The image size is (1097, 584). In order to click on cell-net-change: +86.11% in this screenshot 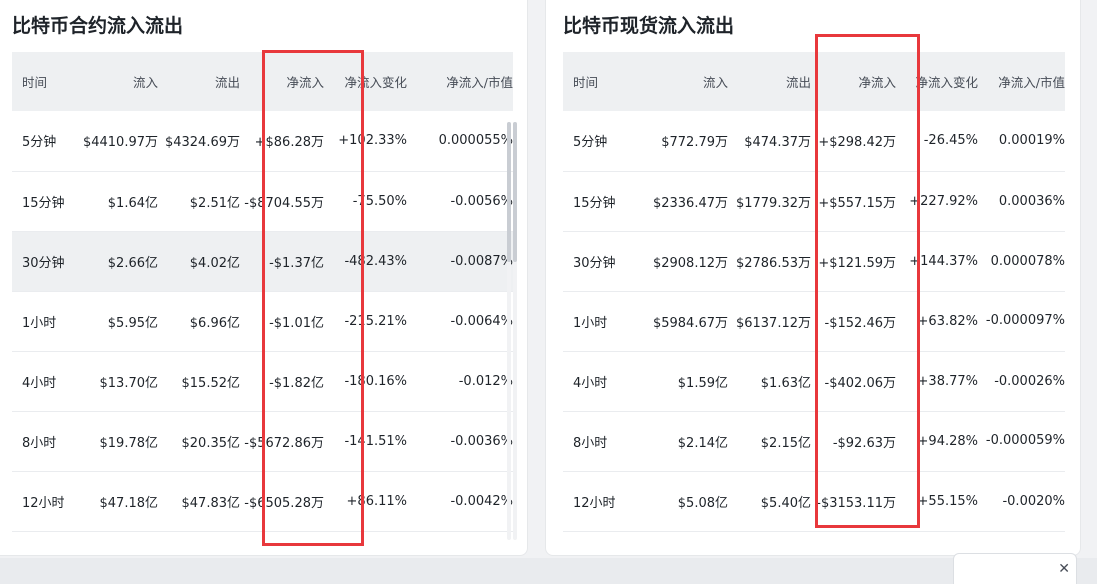, I will do `click(376, 501)`.